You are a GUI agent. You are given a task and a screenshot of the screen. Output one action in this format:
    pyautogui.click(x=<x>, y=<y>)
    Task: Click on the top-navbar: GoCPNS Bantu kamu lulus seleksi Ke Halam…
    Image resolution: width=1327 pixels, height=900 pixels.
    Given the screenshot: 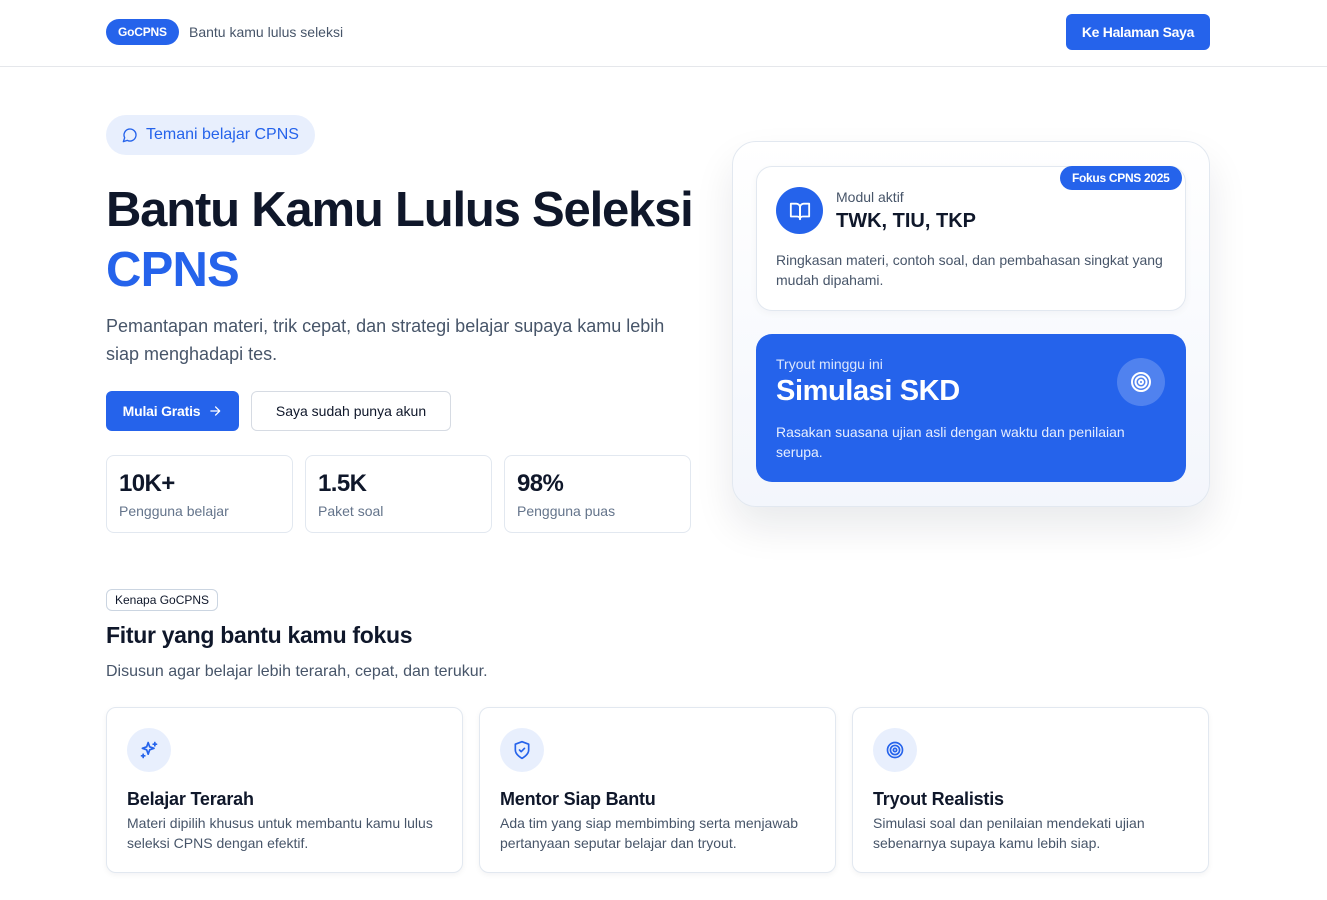 What is the action you would take?
    pyautogui.click(x=663, y=33)
    